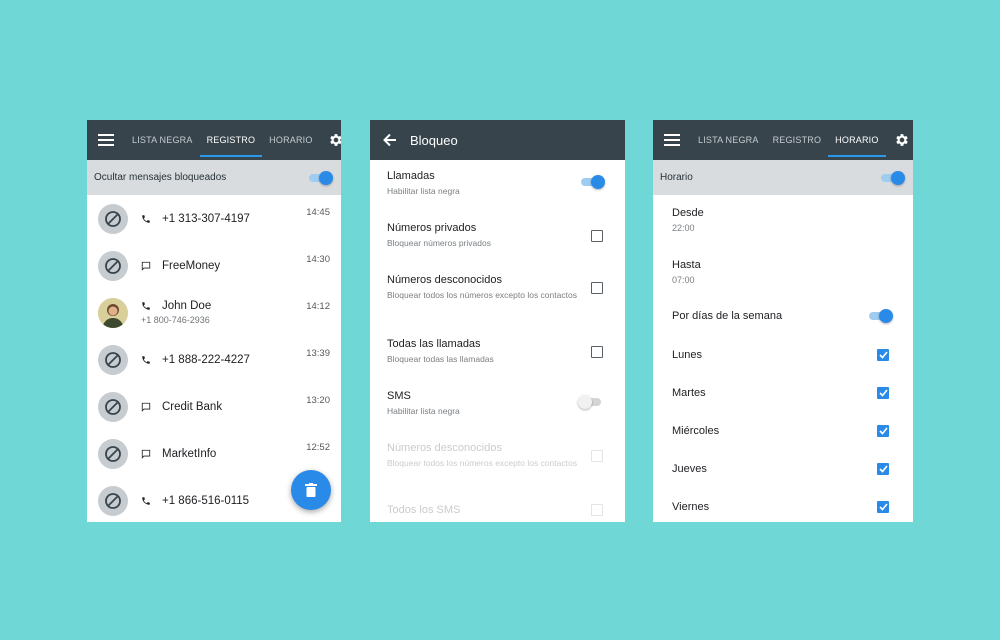 The width and height of the screenshot is (1000, 640). What do you see at coordinates (160, 177) in the screenshot?
I see `hide-blocked-label: Ocultar mensajes bloqueados` at bounding box center [160, 177].